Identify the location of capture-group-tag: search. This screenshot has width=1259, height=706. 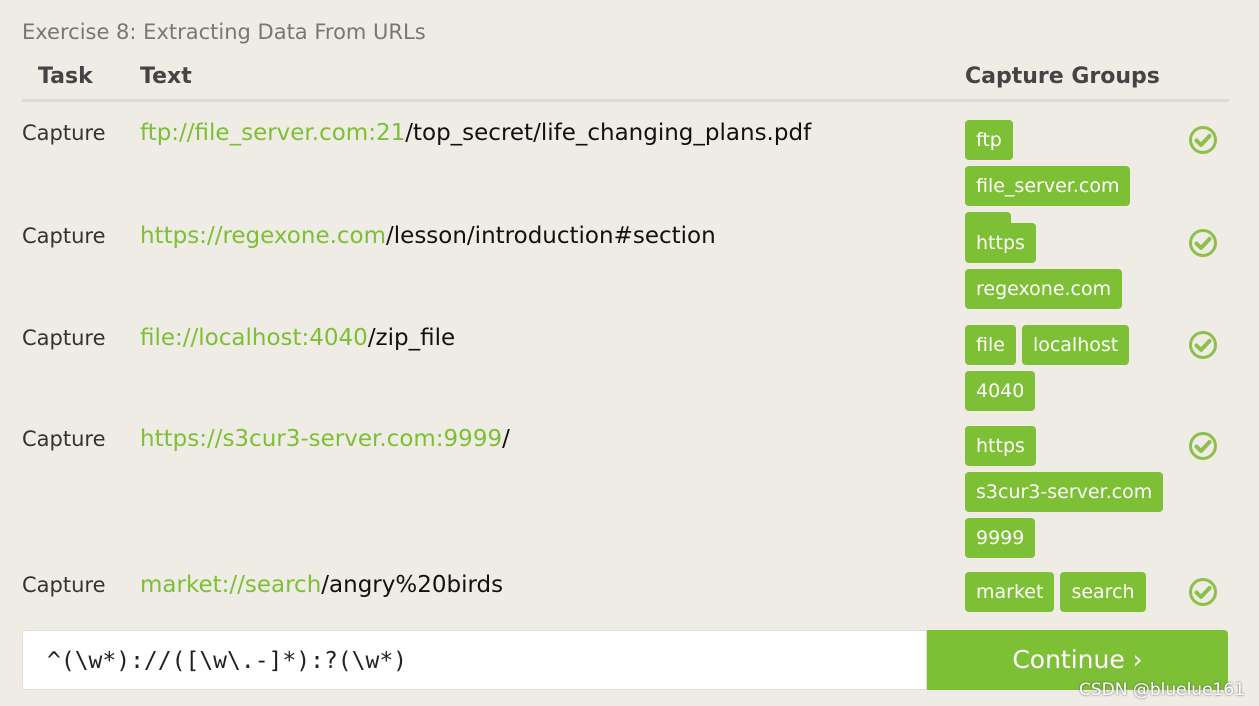
(1103, 592).